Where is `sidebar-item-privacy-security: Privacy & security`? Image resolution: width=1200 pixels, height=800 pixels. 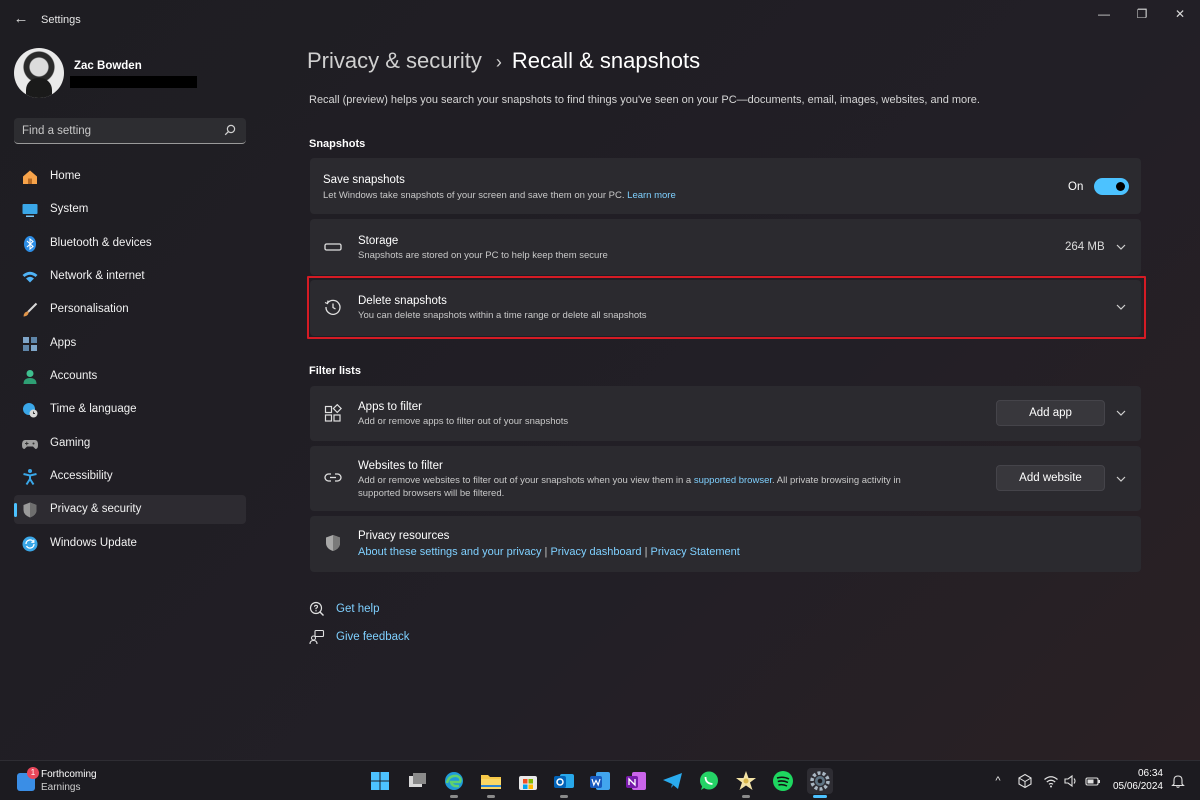
sidebar-item-privacy-security: Privacy & security is located at coordinates (130, 509).